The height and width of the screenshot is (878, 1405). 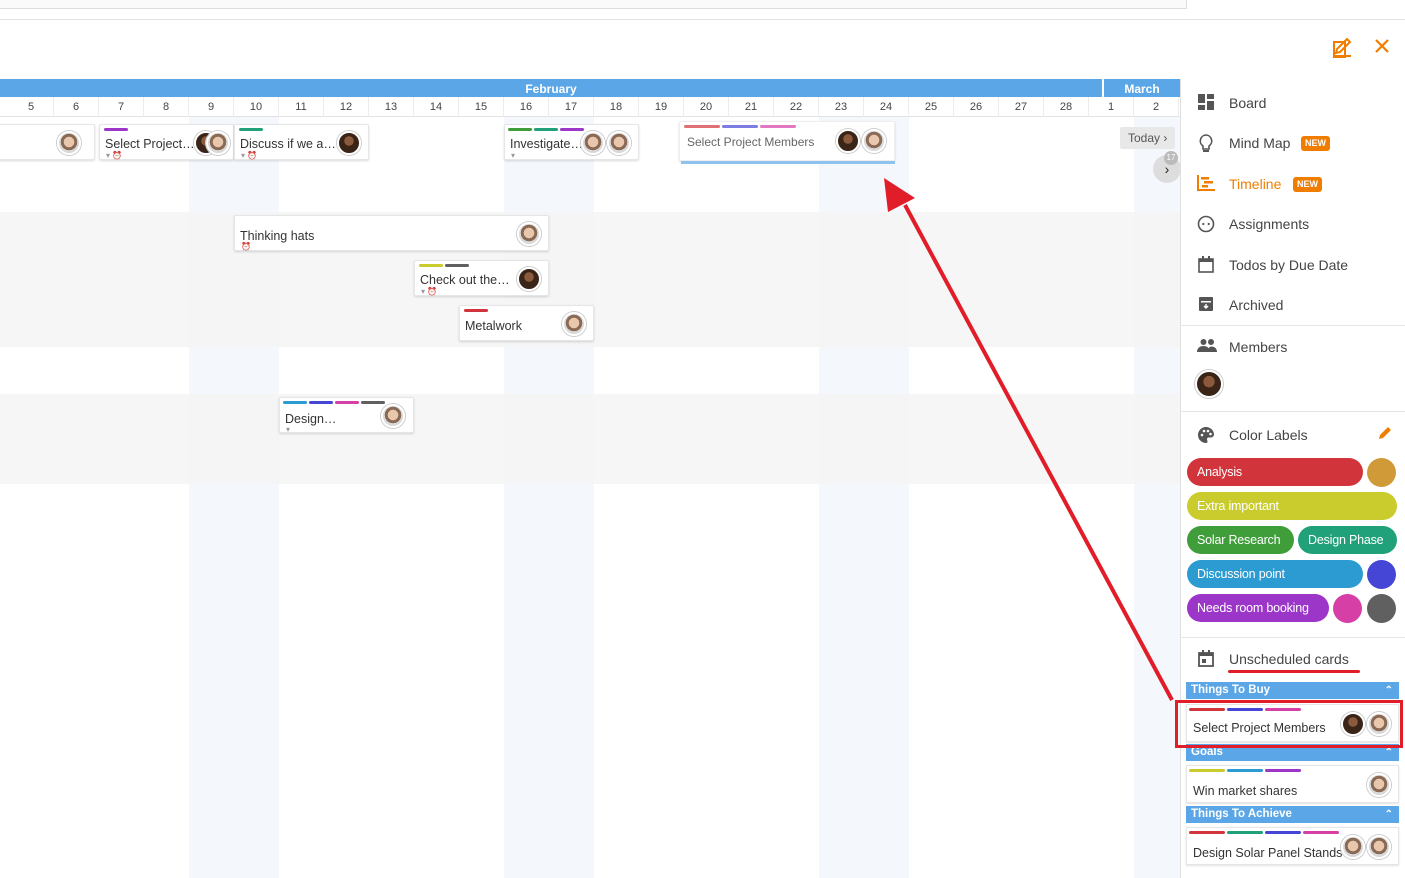 I want to click on member-avatar, so click(x=1209, y=384).